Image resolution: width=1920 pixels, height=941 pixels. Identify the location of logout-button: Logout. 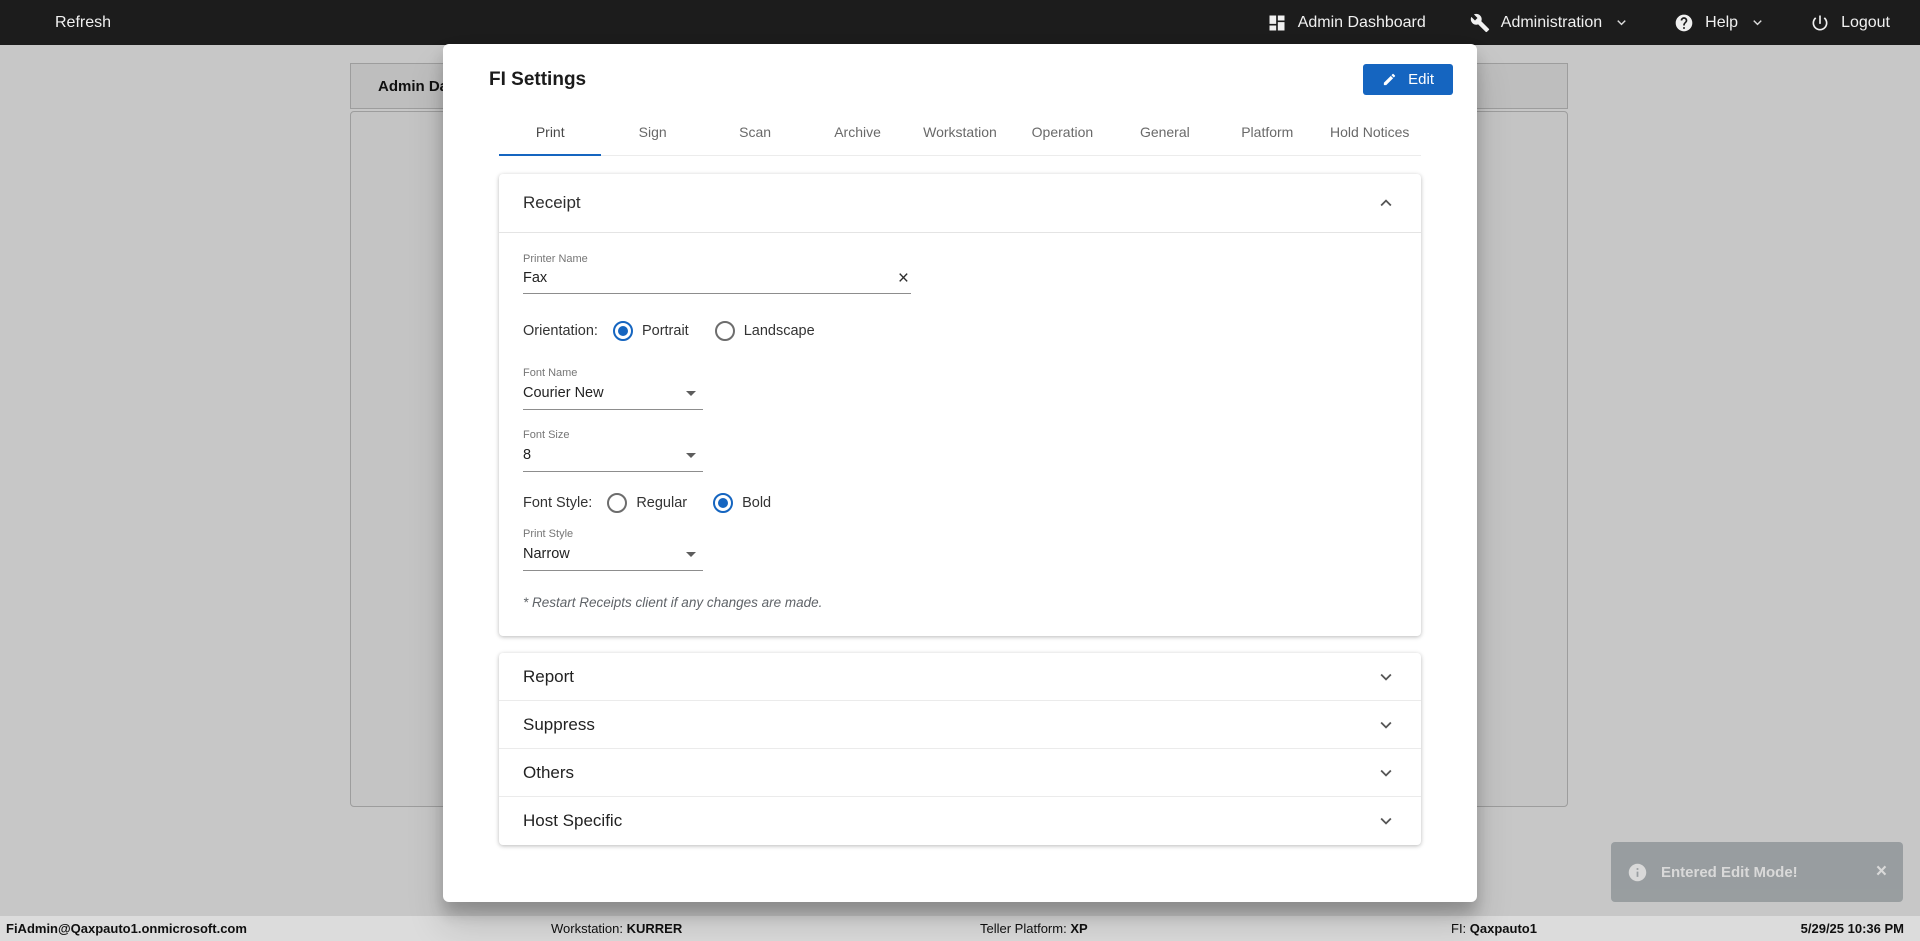
(1850, 23).